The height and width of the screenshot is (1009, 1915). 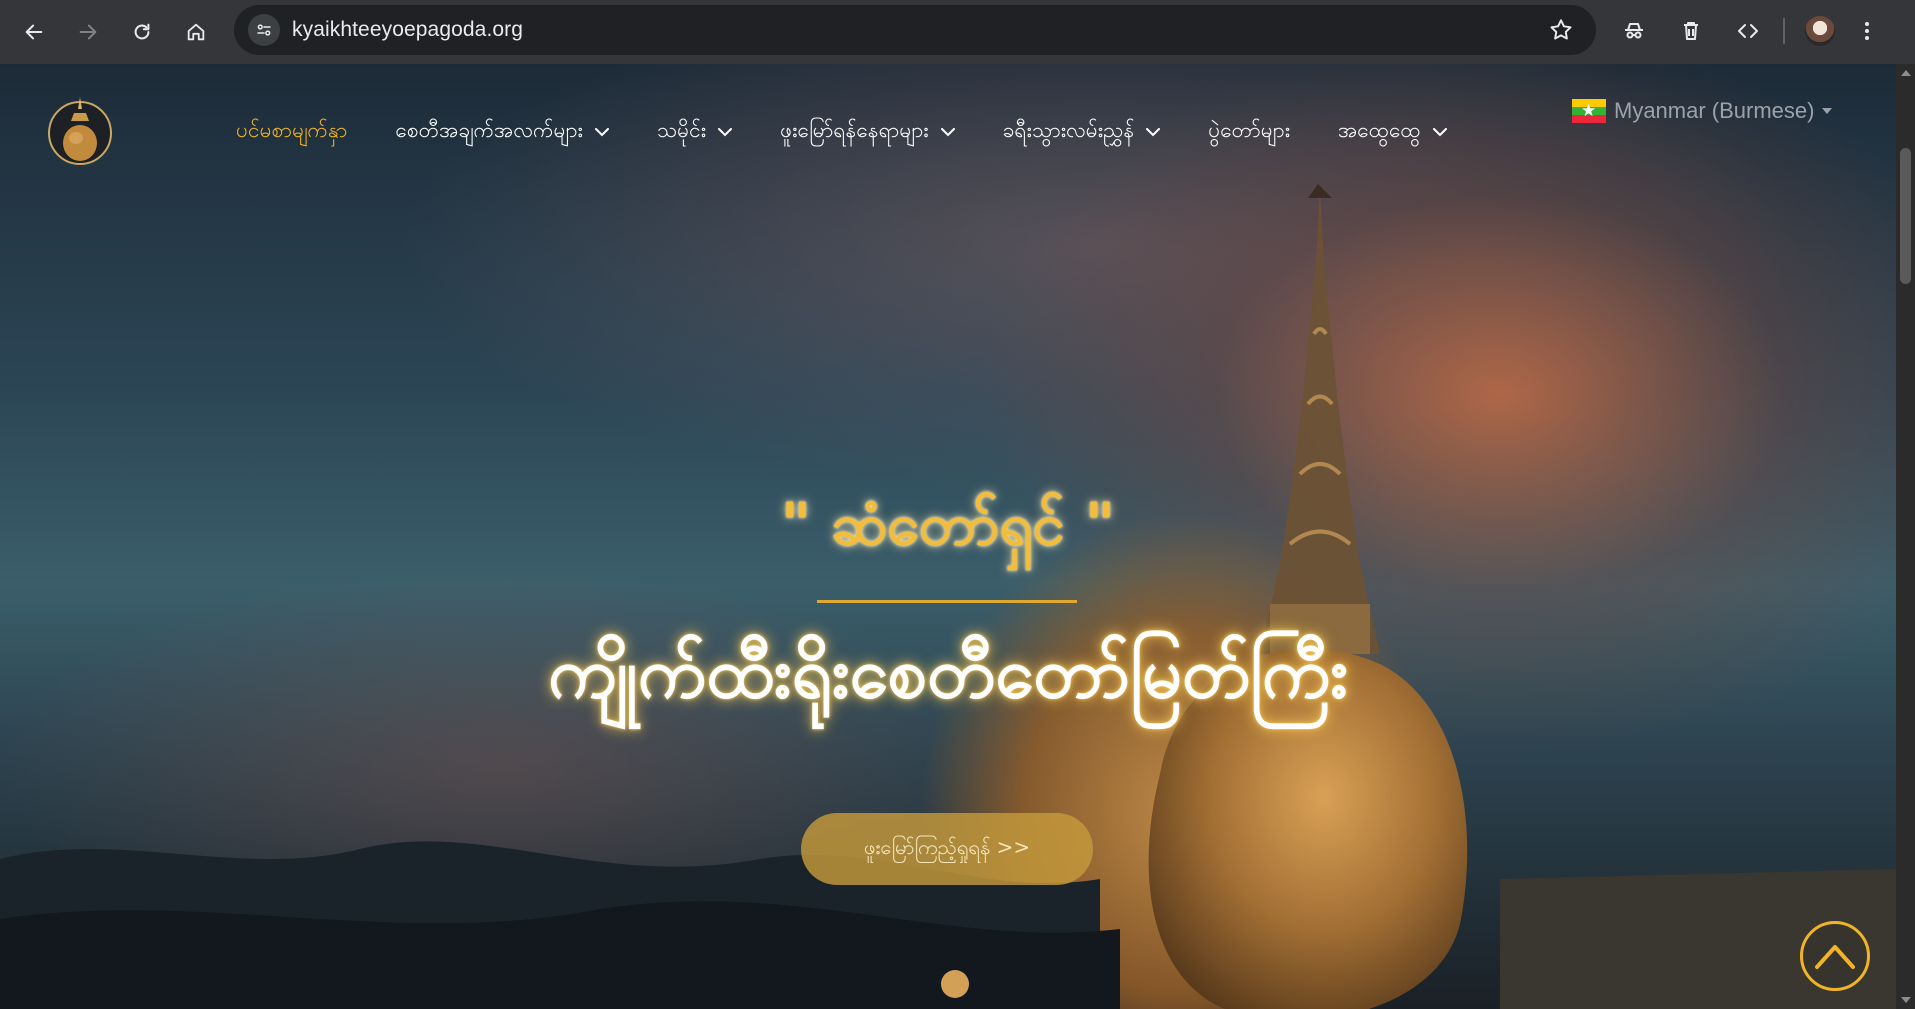 What do you see at coordinates (1906, 73) in the screenshot?
I see `scroll-up-arrow-icon` at bounding box center [1906, 73].